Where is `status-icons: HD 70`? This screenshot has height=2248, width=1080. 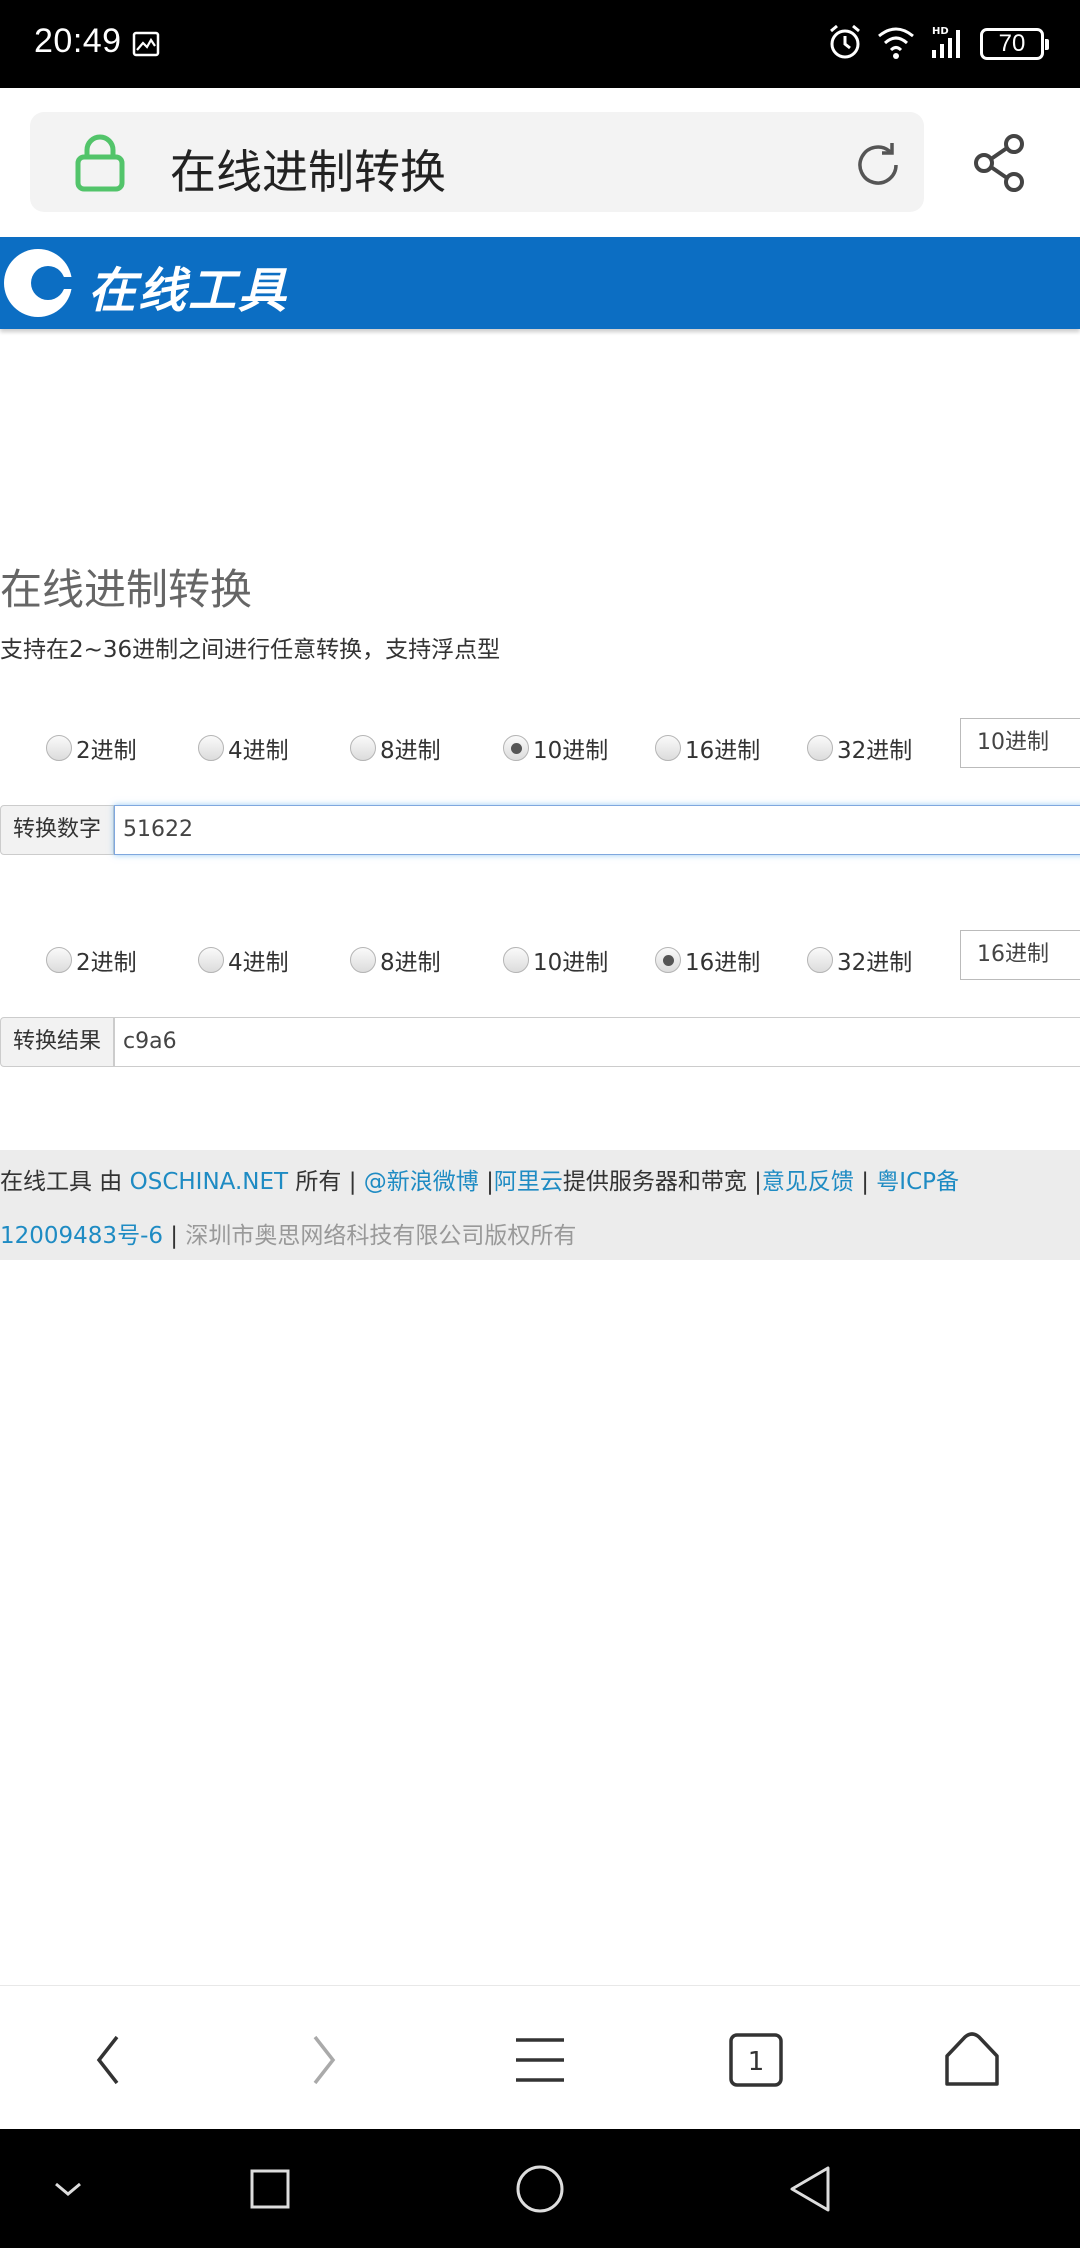
status-icons: HD 70 is located at coordinates (937, 44).